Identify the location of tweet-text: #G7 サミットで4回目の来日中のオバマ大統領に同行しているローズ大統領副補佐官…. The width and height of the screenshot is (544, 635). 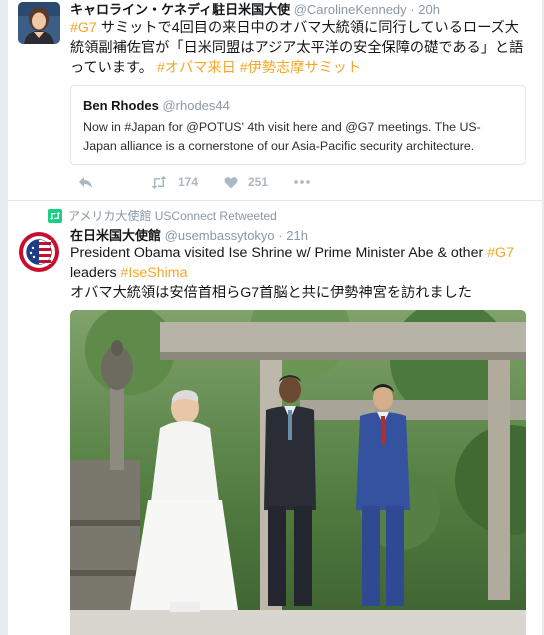
(300, 48).